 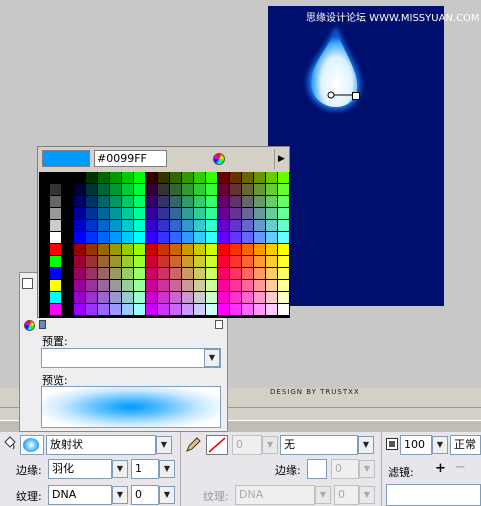 I want to click on filter-list, so click(x=433, y=495).